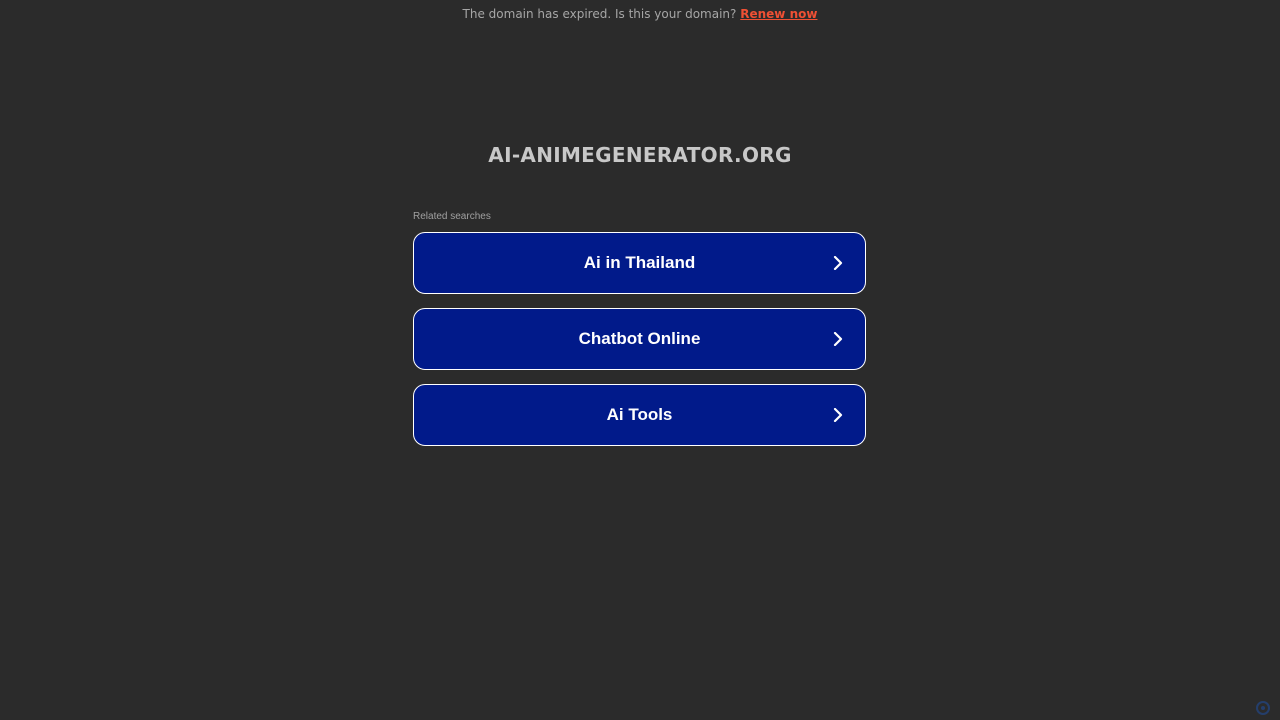 This screenshot has width=1280, height=720. I want to click on related-link-label: Chatbot Online, so click(639, 338).